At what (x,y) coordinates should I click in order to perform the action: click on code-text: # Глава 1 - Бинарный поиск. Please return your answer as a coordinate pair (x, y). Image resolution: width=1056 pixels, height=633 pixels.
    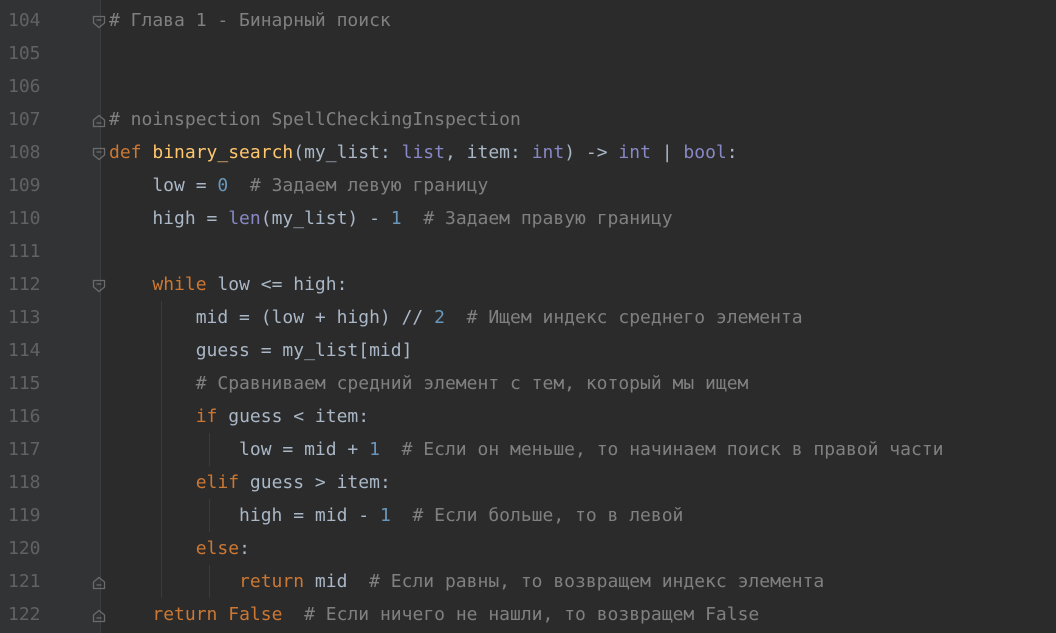
    Looking at the image, I should click on (250, 20).